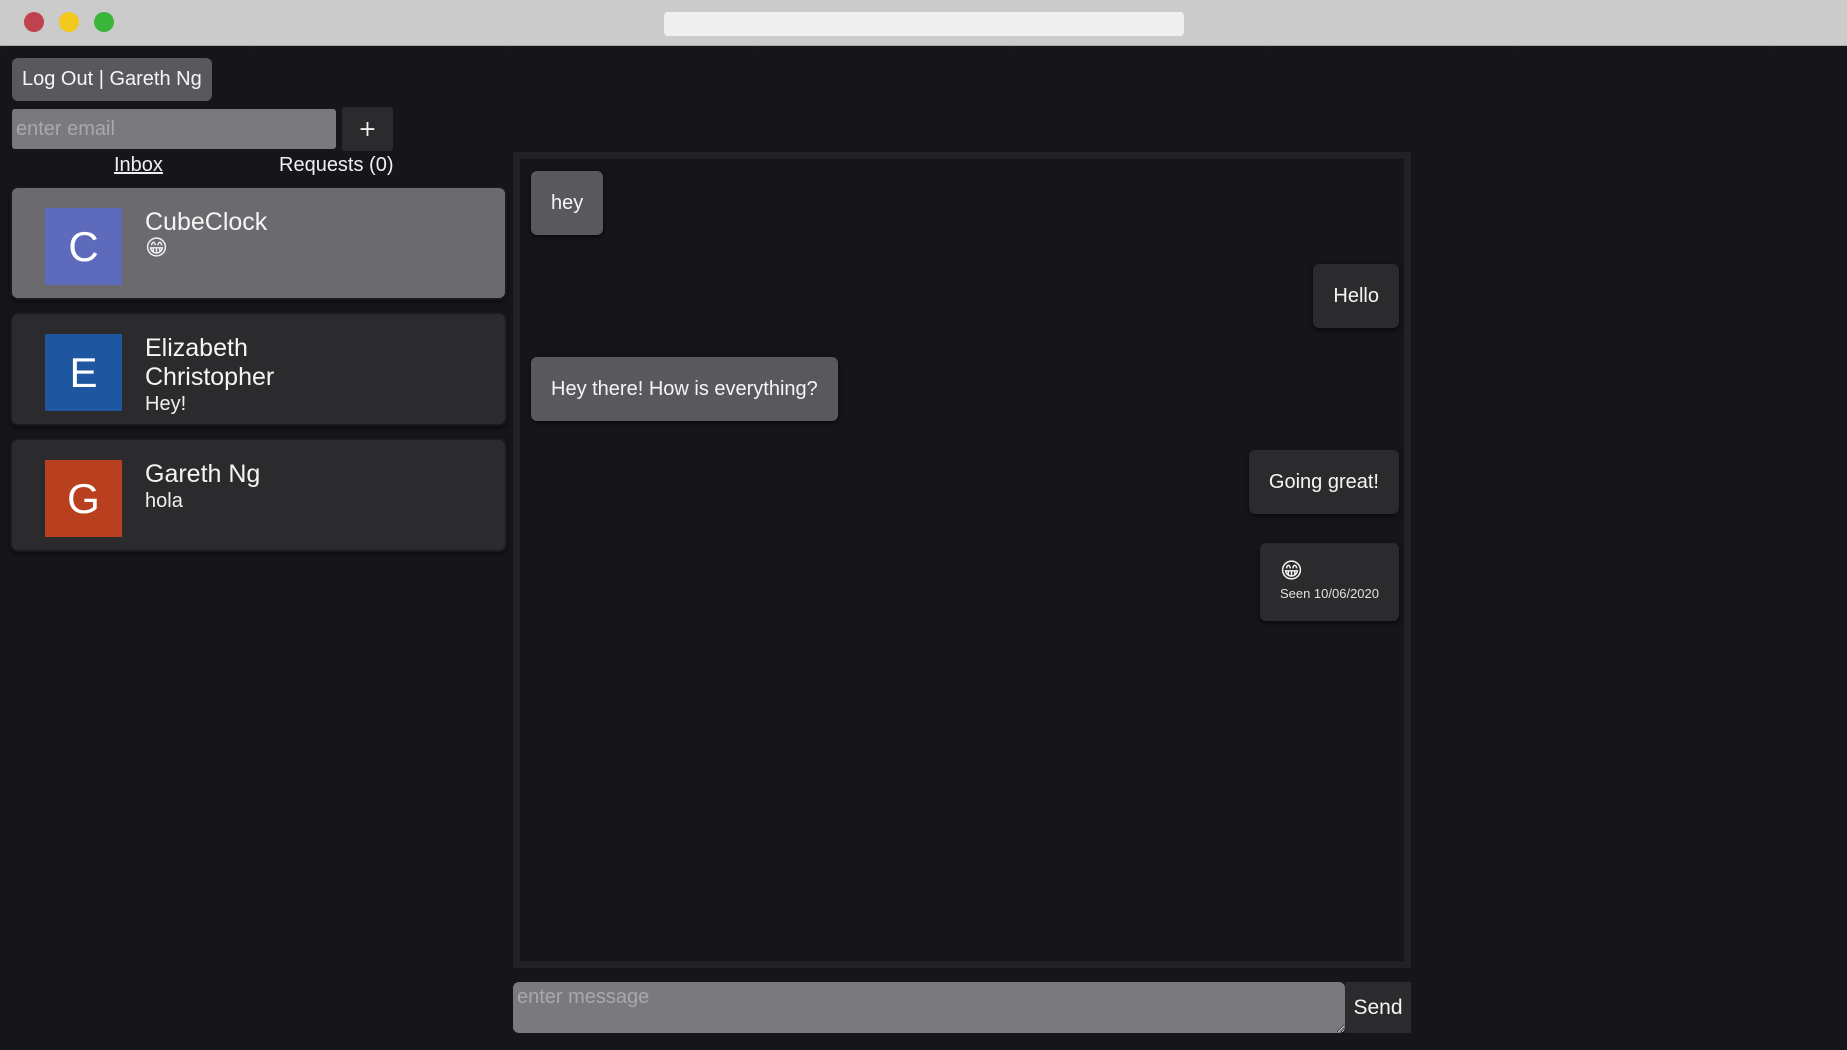 The height and width of the screenshot is (1050, 1847). What do you see at coordinates (929, 1007) in the screenshot?
I see `message-input` at bounding box center [929, 1007].